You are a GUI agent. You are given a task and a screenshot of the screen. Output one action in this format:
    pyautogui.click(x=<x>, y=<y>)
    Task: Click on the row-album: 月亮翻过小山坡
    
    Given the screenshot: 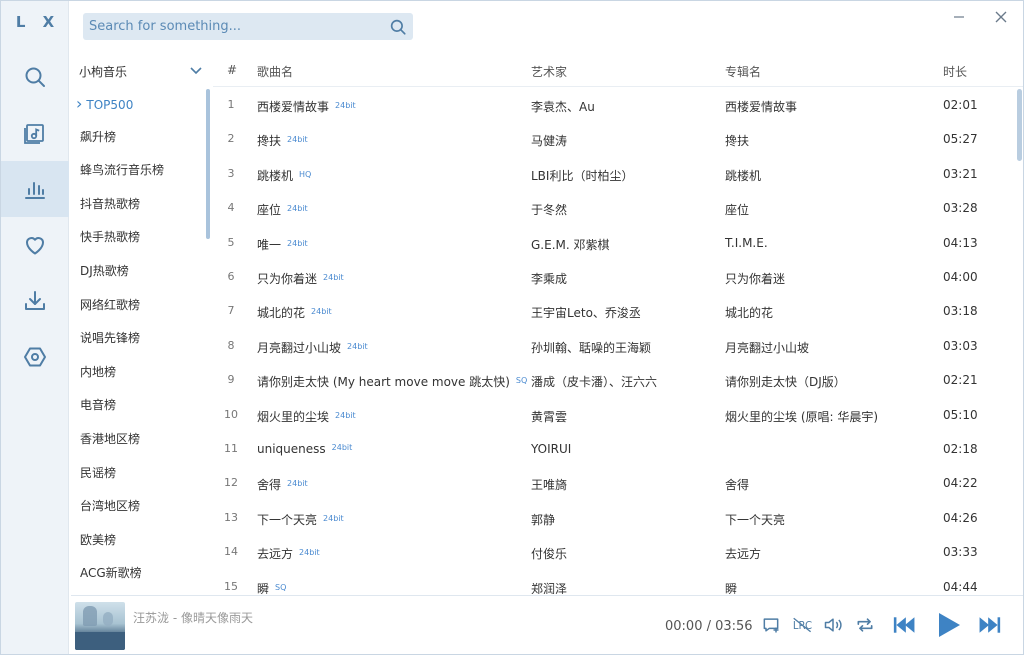 What is the action you would take?
    pyautogui.click(x=767, y=347)
    